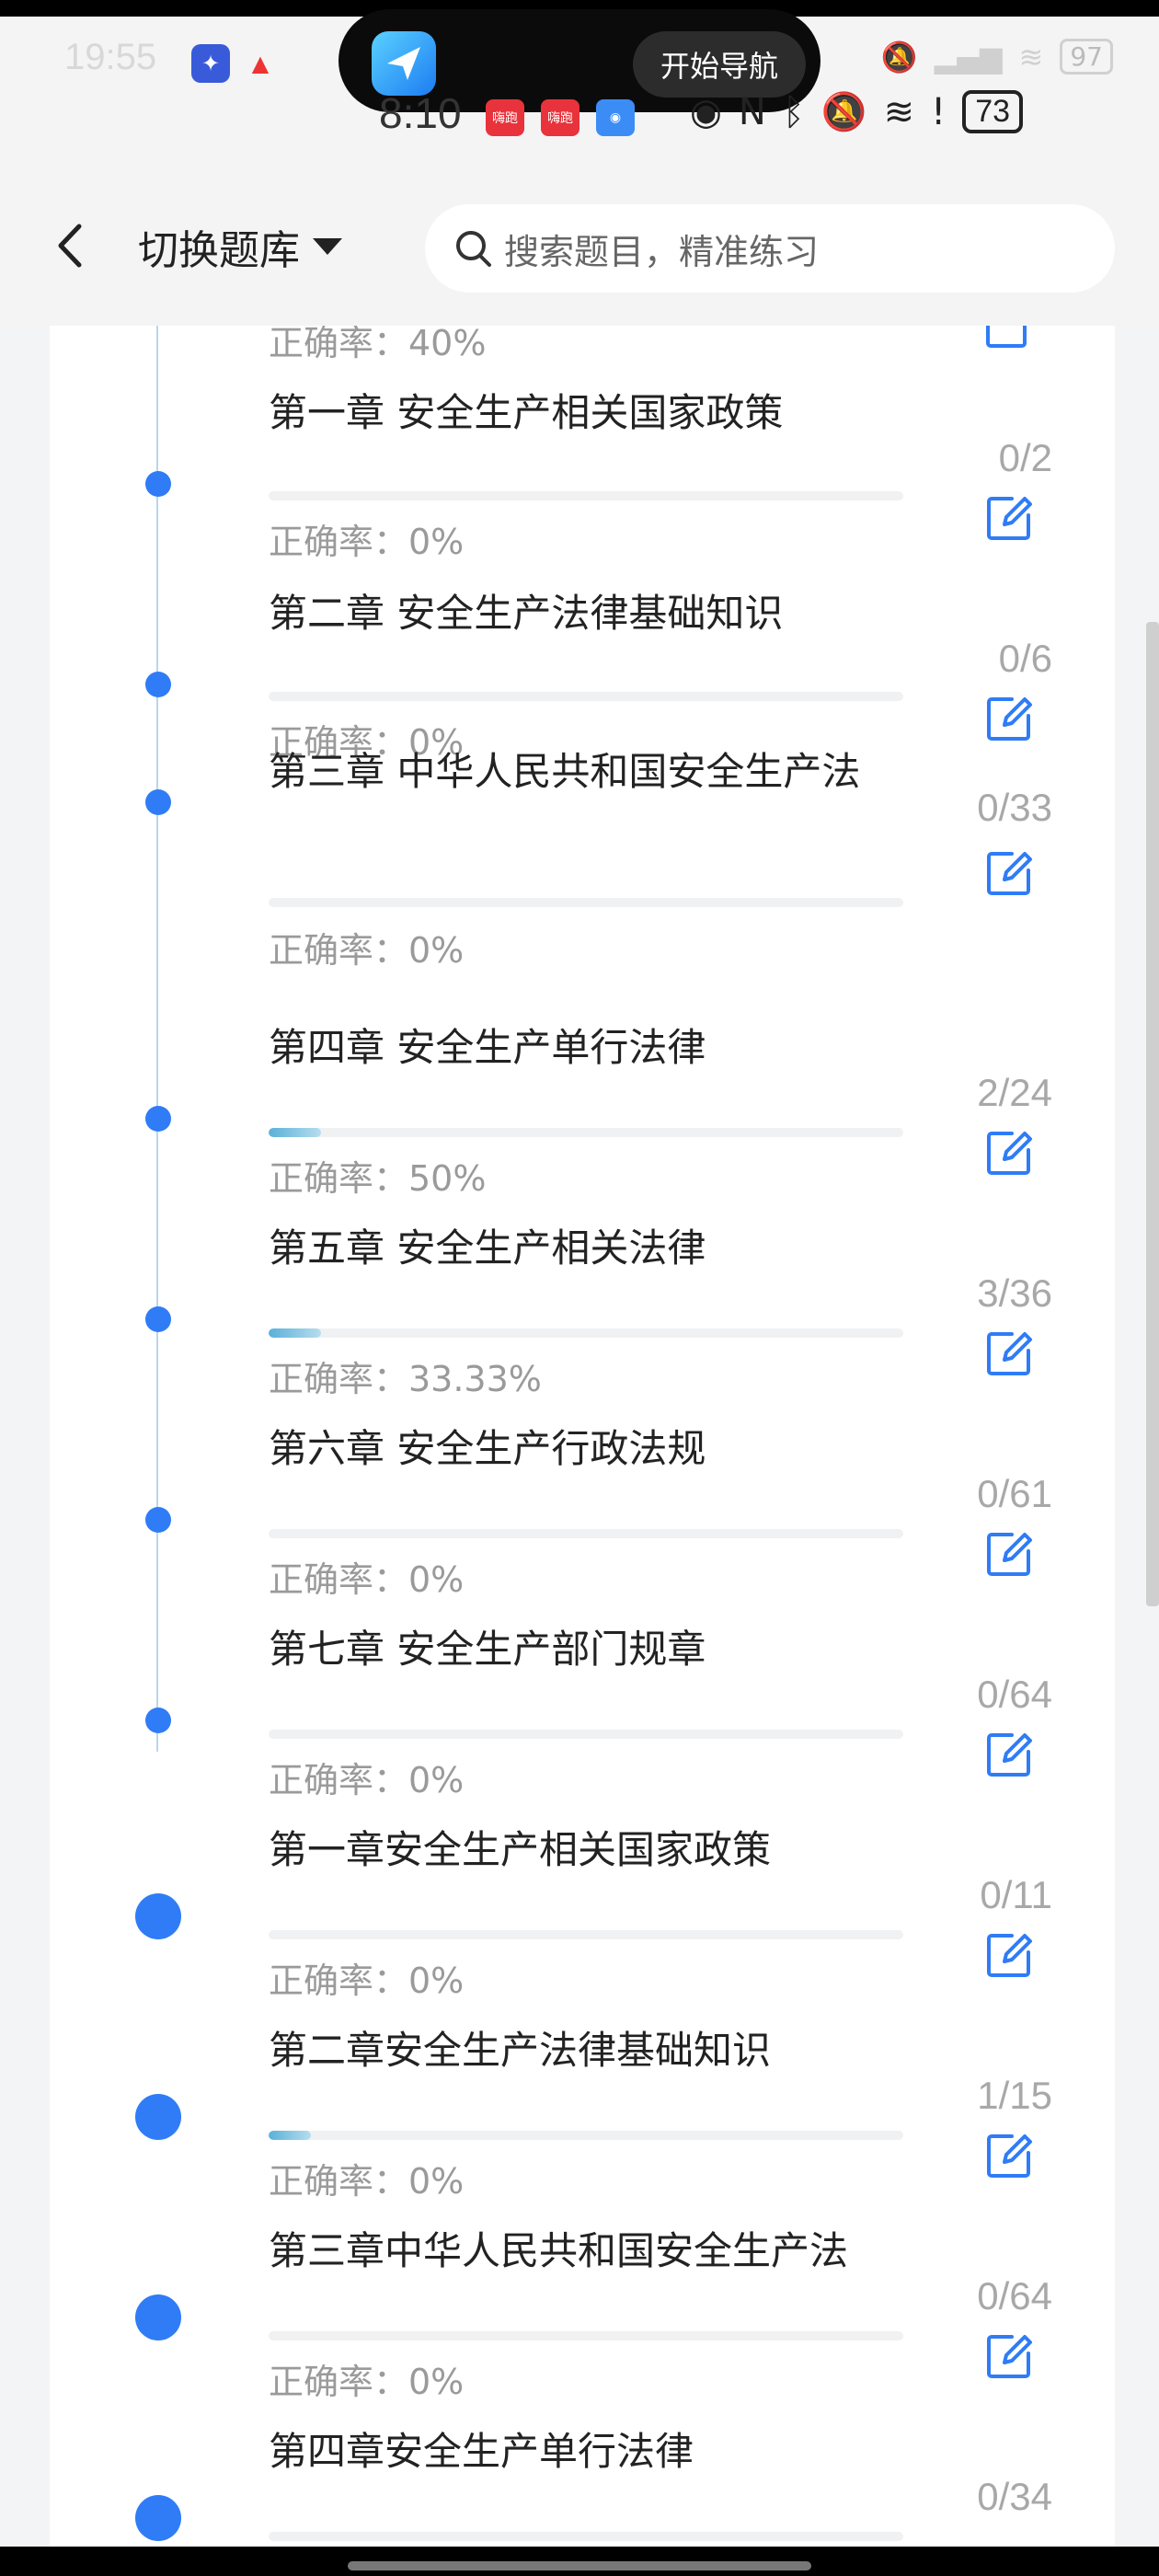 The height and width of the screenshot is (2576, 1159). Describe the element at coordinates (487, 1448) in the screenshot. I see `chapter-title: 第六章 安全生产行政法规` at that location.